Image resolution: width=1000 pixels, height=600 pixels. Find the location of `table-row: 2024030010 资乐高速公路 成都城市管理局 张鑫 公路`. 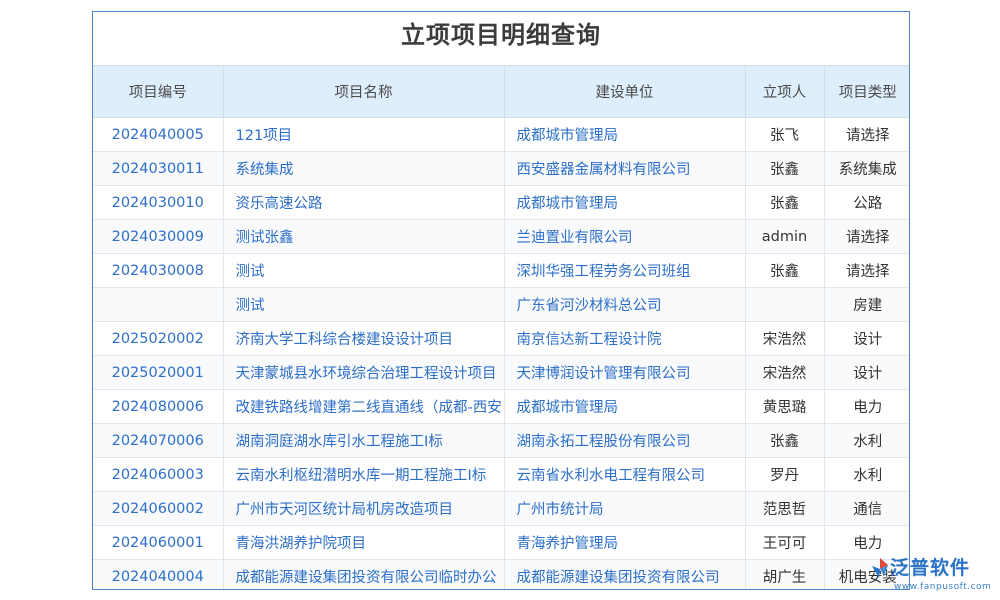

table-row: 2024030010 资乐高速公路 成都城市管理局 张鑫 公路 is located at coordinates (501, 202).